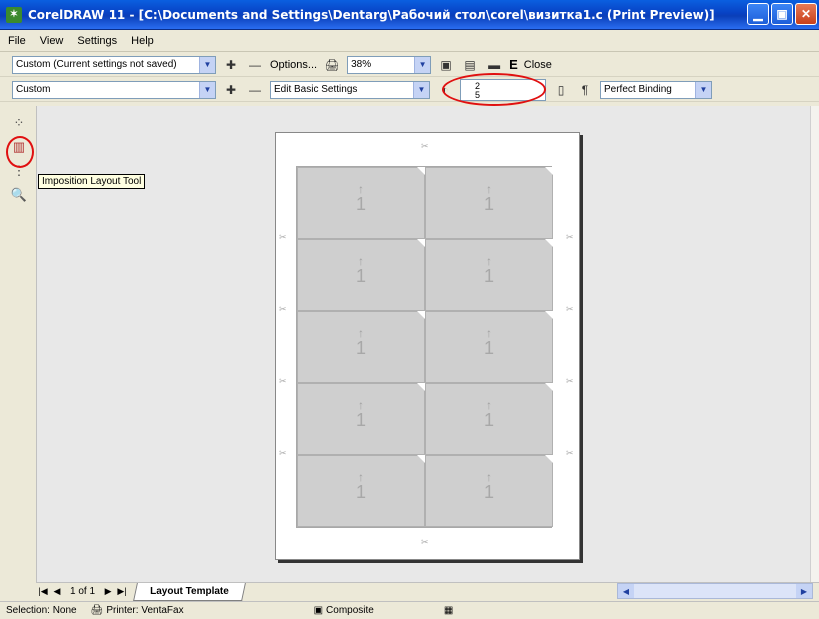  I want to click on binding-select: Perfect Binding ▼, so click(656, 89).